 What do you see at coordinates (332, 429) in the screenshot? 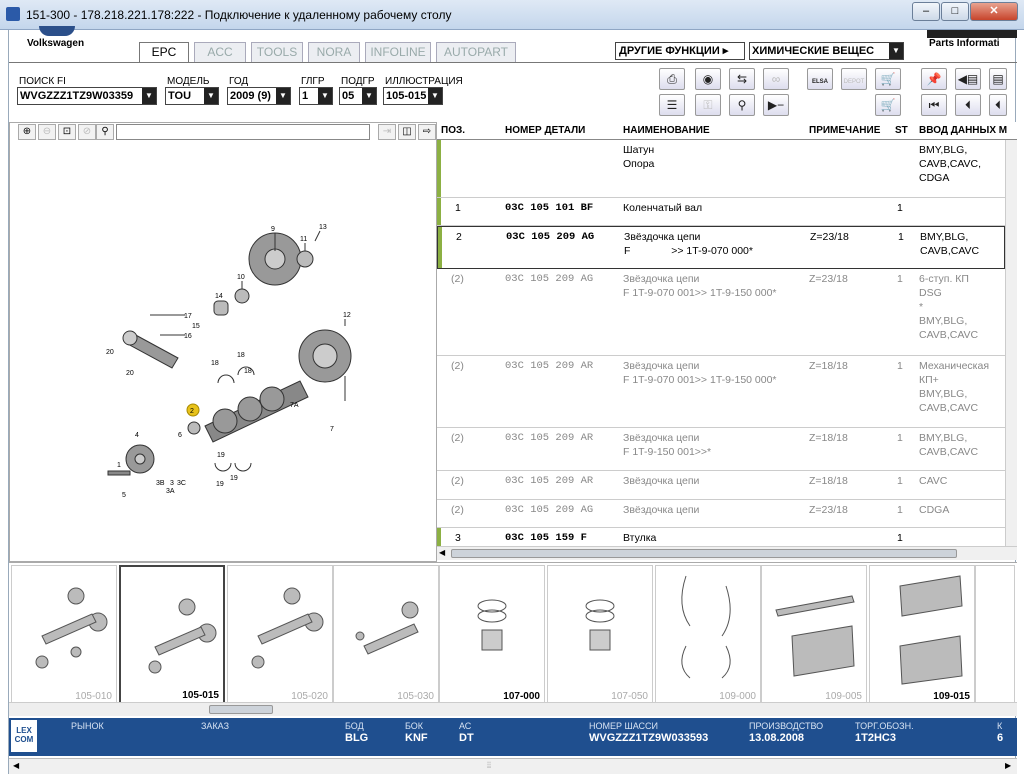
I see `diagram-label: 7` at bounding box center [332, 429].